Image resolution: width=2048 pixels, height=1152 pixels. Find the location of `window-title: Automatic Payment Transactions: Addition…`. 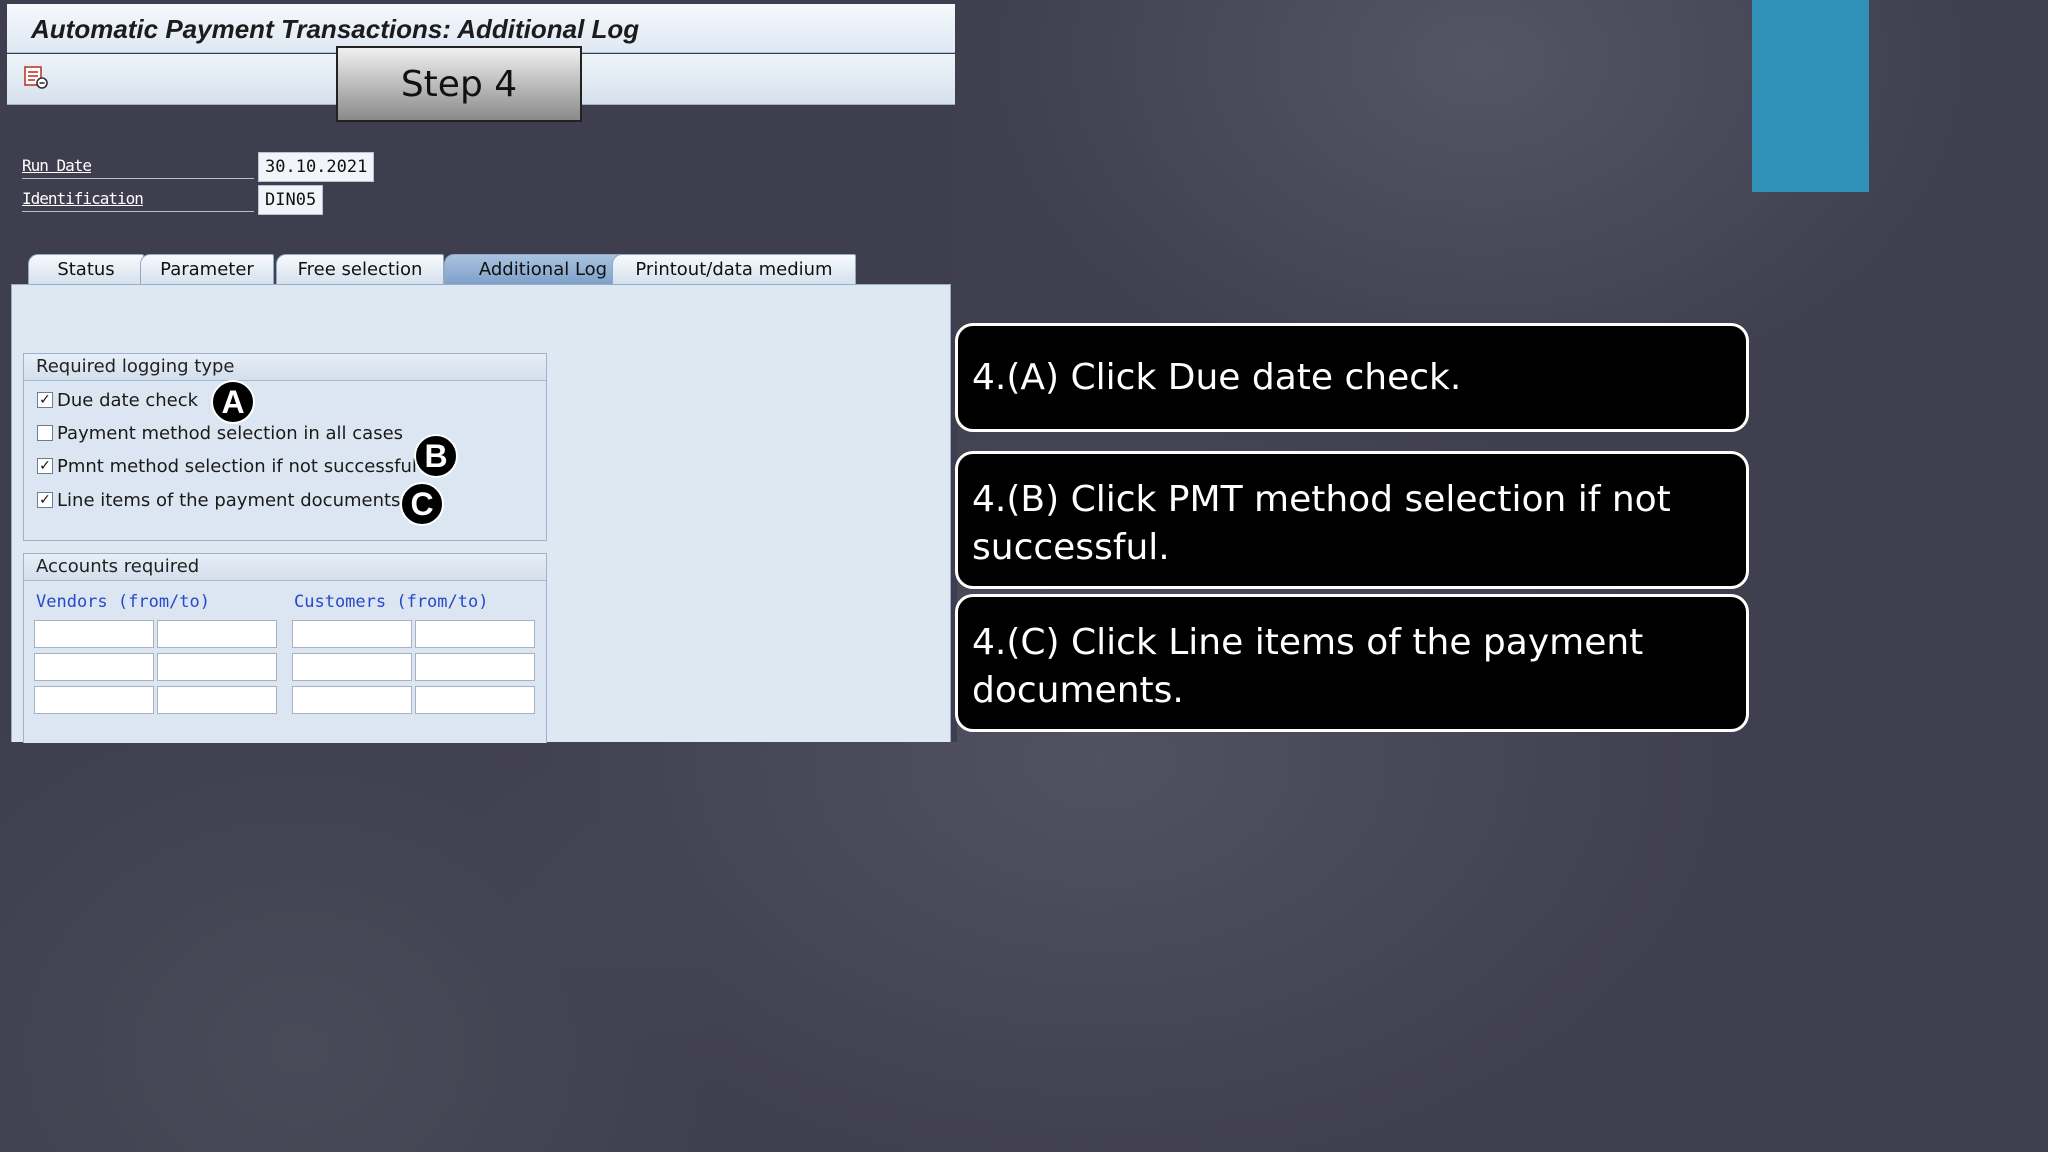

window-title: Automatic Payment Transactions: Addition… is located at coordinates (335, 29).